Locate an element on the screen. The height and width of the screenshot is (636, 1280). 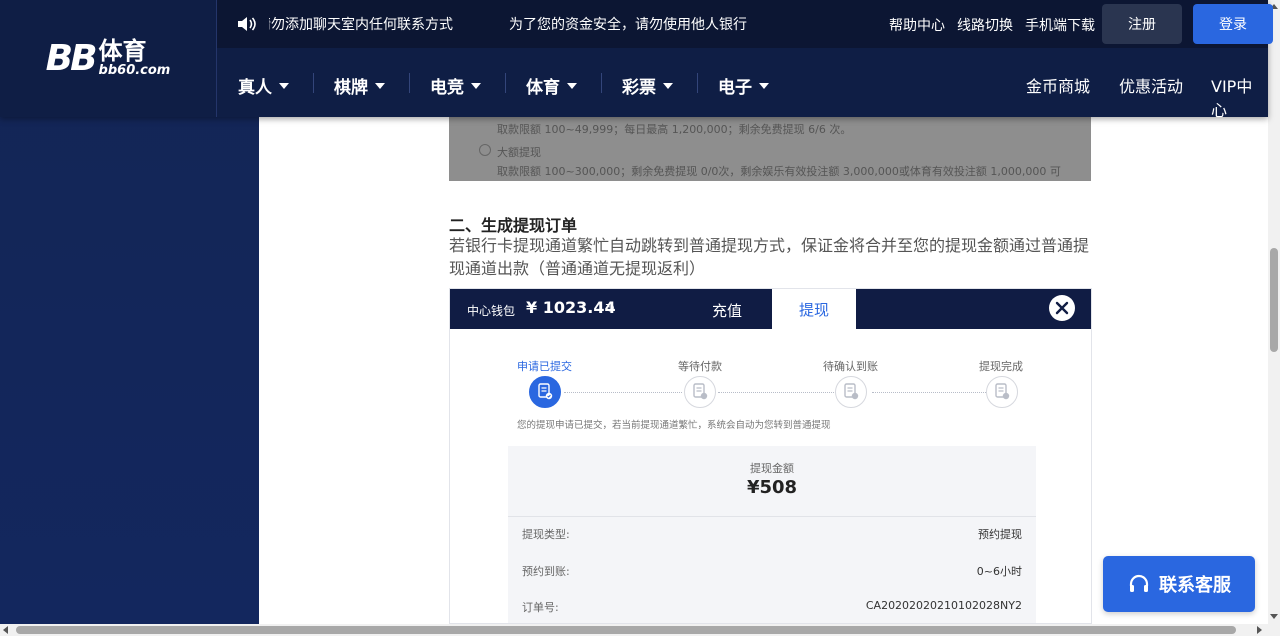
large-withdraw-option: 大额提现 is located at coordinates (519, 152).